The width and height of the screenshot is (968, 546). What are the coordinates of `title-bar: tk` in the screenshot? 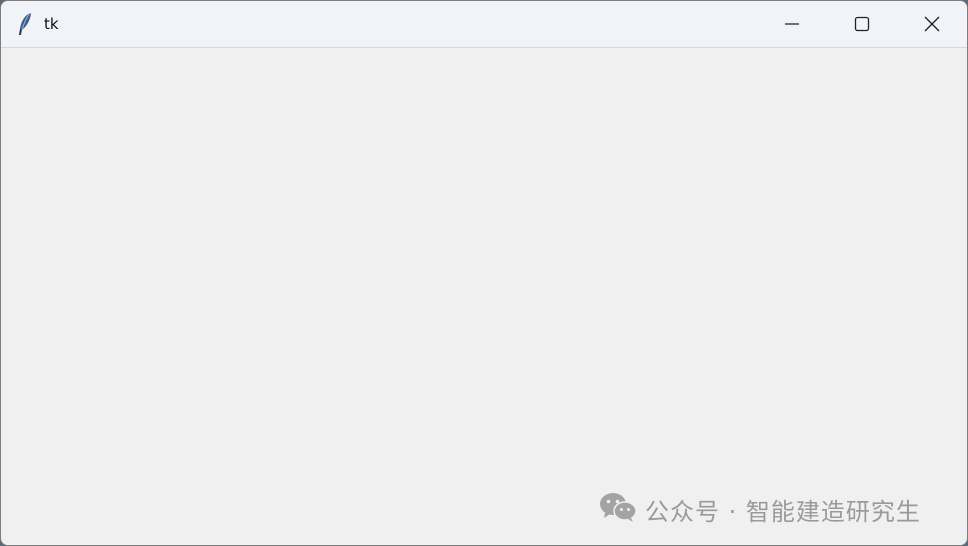 It's located at (484, 24).